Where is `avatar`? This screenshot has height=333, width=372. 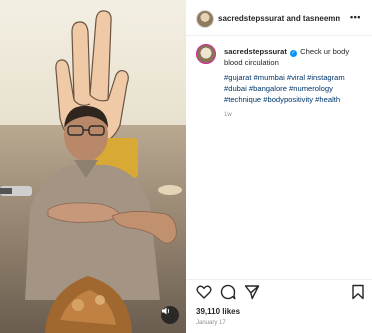 avatar is located at coordinates (205, 19).